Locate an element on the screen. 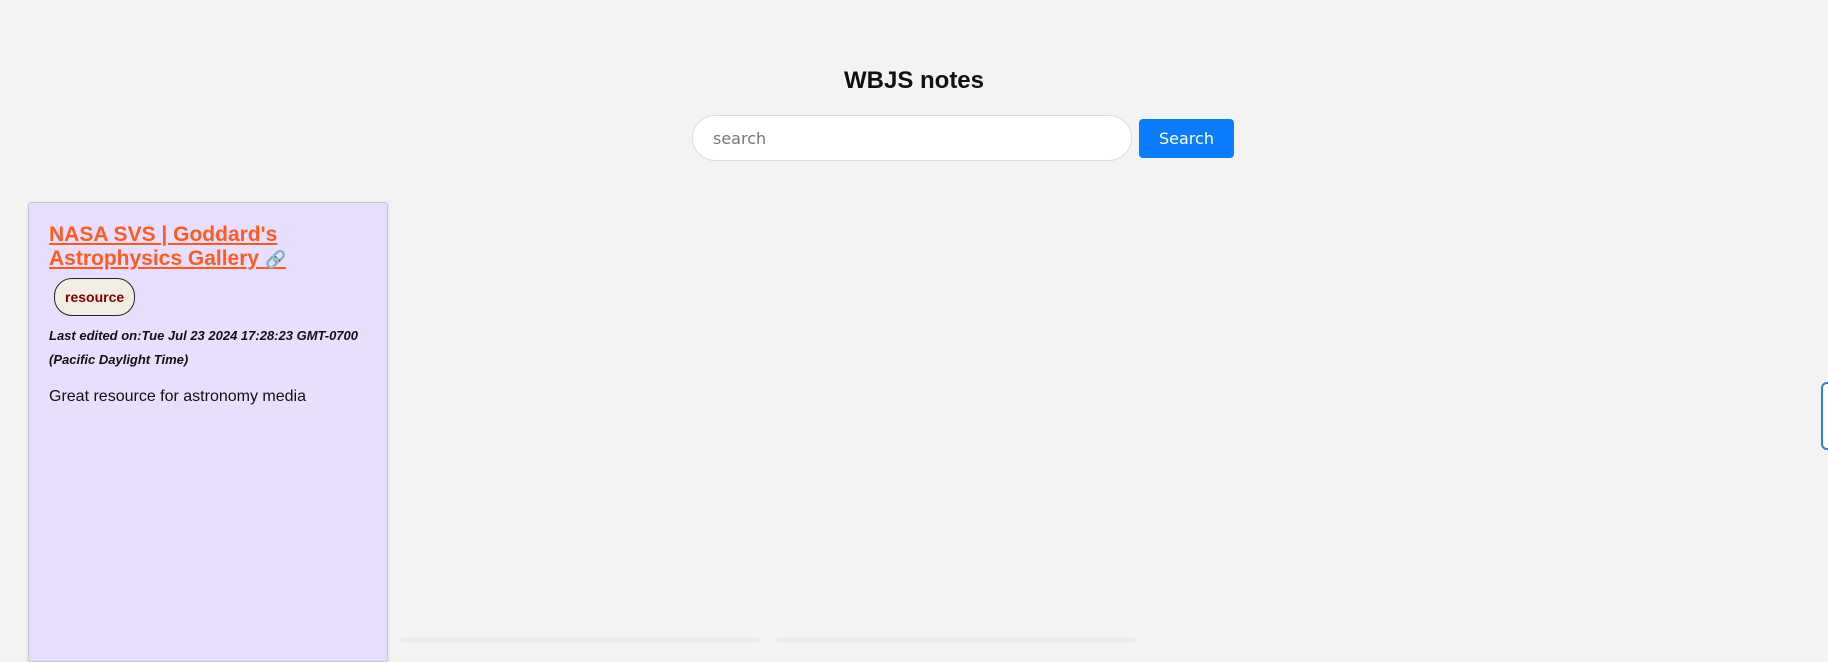  search-button: Search is located at coordinates (1186, 138).